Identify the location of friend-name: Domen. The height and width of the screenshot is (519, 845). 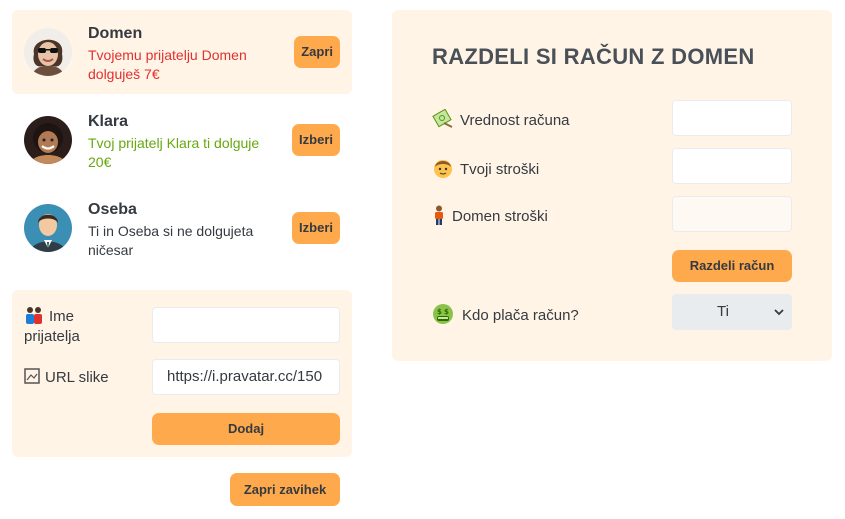
(115, 33).